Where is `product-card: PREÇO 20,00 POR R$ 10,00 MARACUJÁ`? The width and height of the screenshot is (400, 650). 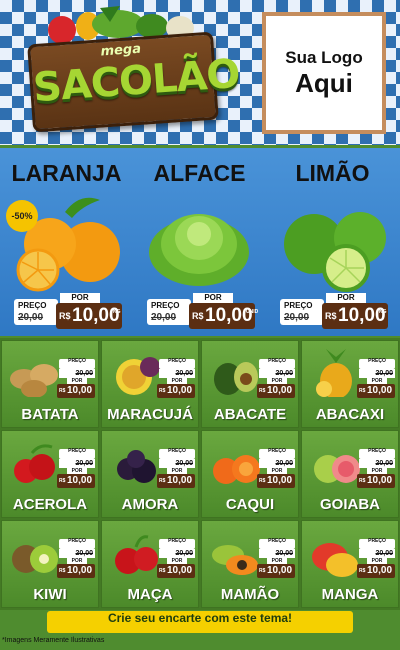
product-card: PREÇO 20,00 POR R$ 10,00 MARACUJÁ is located at coordinates (150, 384).